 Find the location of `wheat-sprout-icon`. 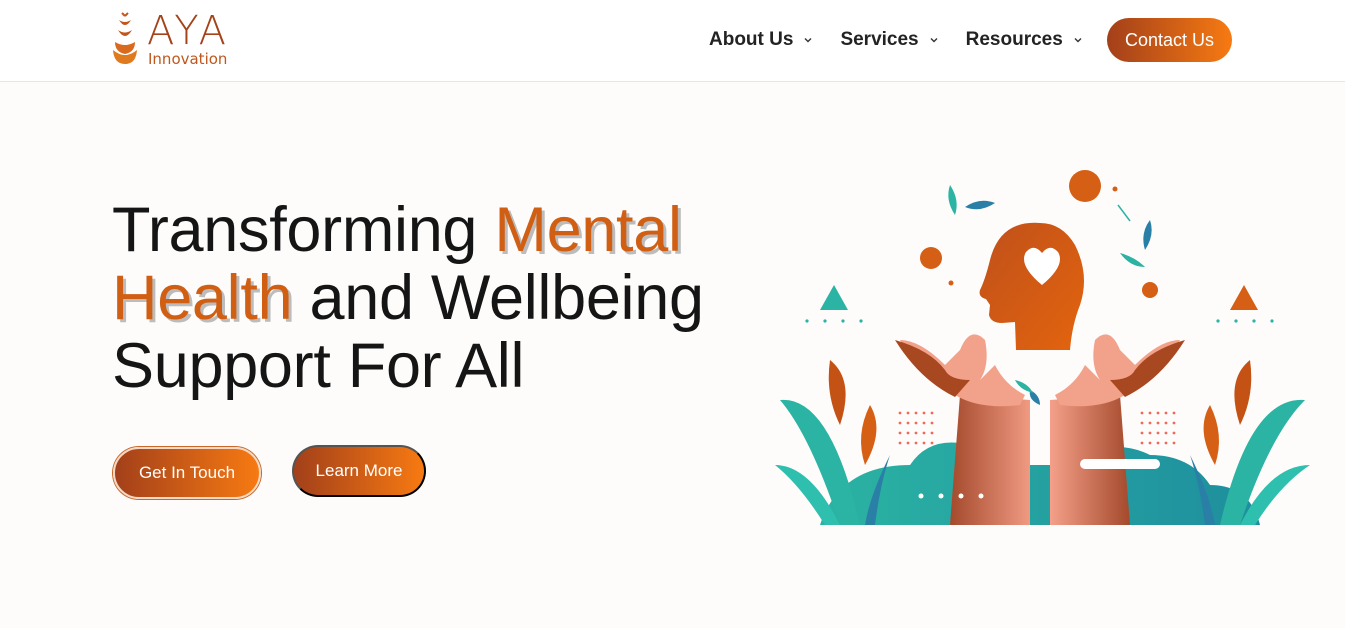

wheat-sprout-icon is located at coordinates (125, 38).